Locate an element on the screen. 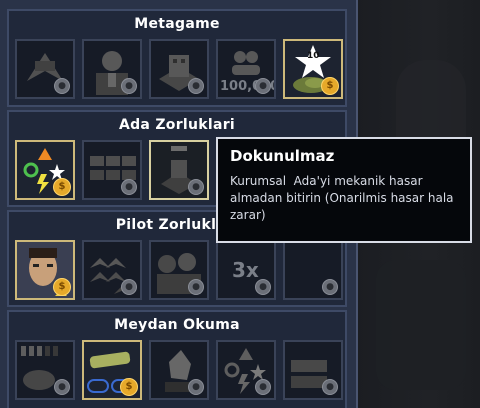 Image resolution: width=480 pixels, height=408 pixels. achievement-tile: 100,000 ● is located at coordinates (246, 69).